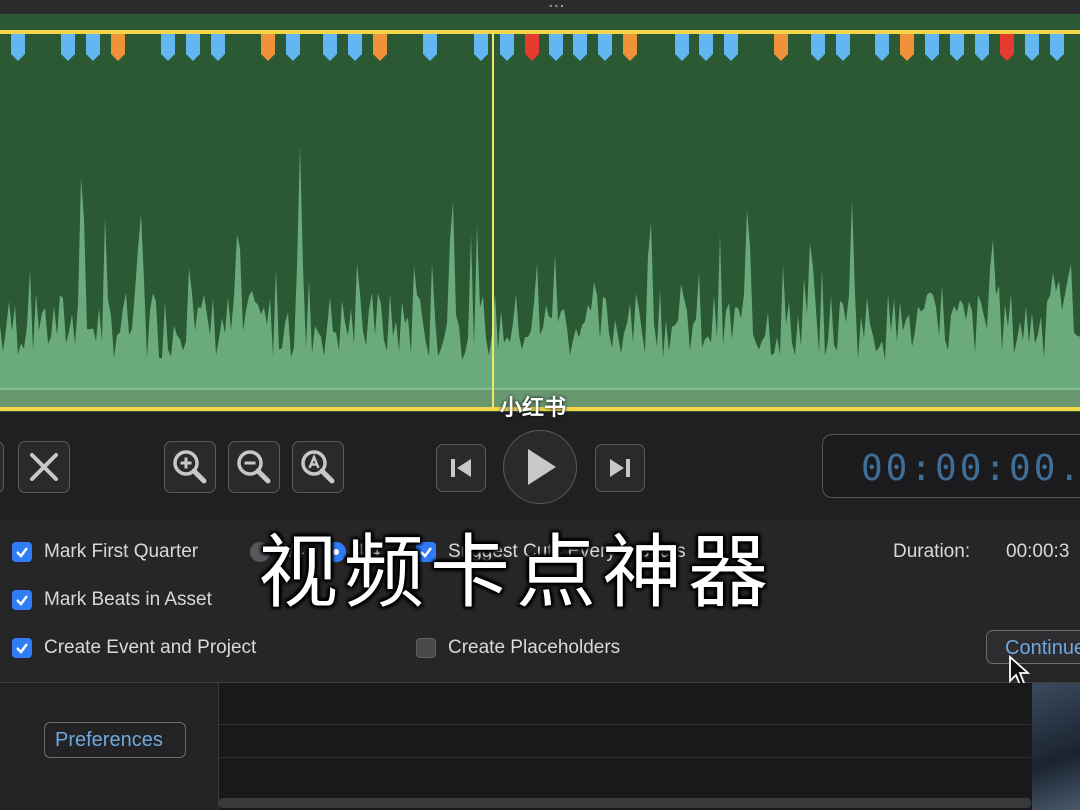  I want to click on play-button, so click(540, 467).